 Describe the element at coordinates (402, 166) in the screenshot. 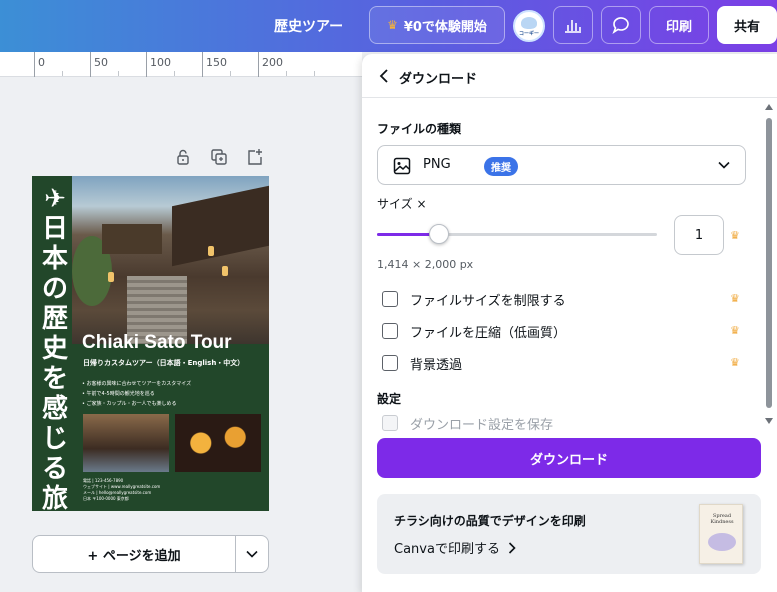

I see `image-icon` at that location.